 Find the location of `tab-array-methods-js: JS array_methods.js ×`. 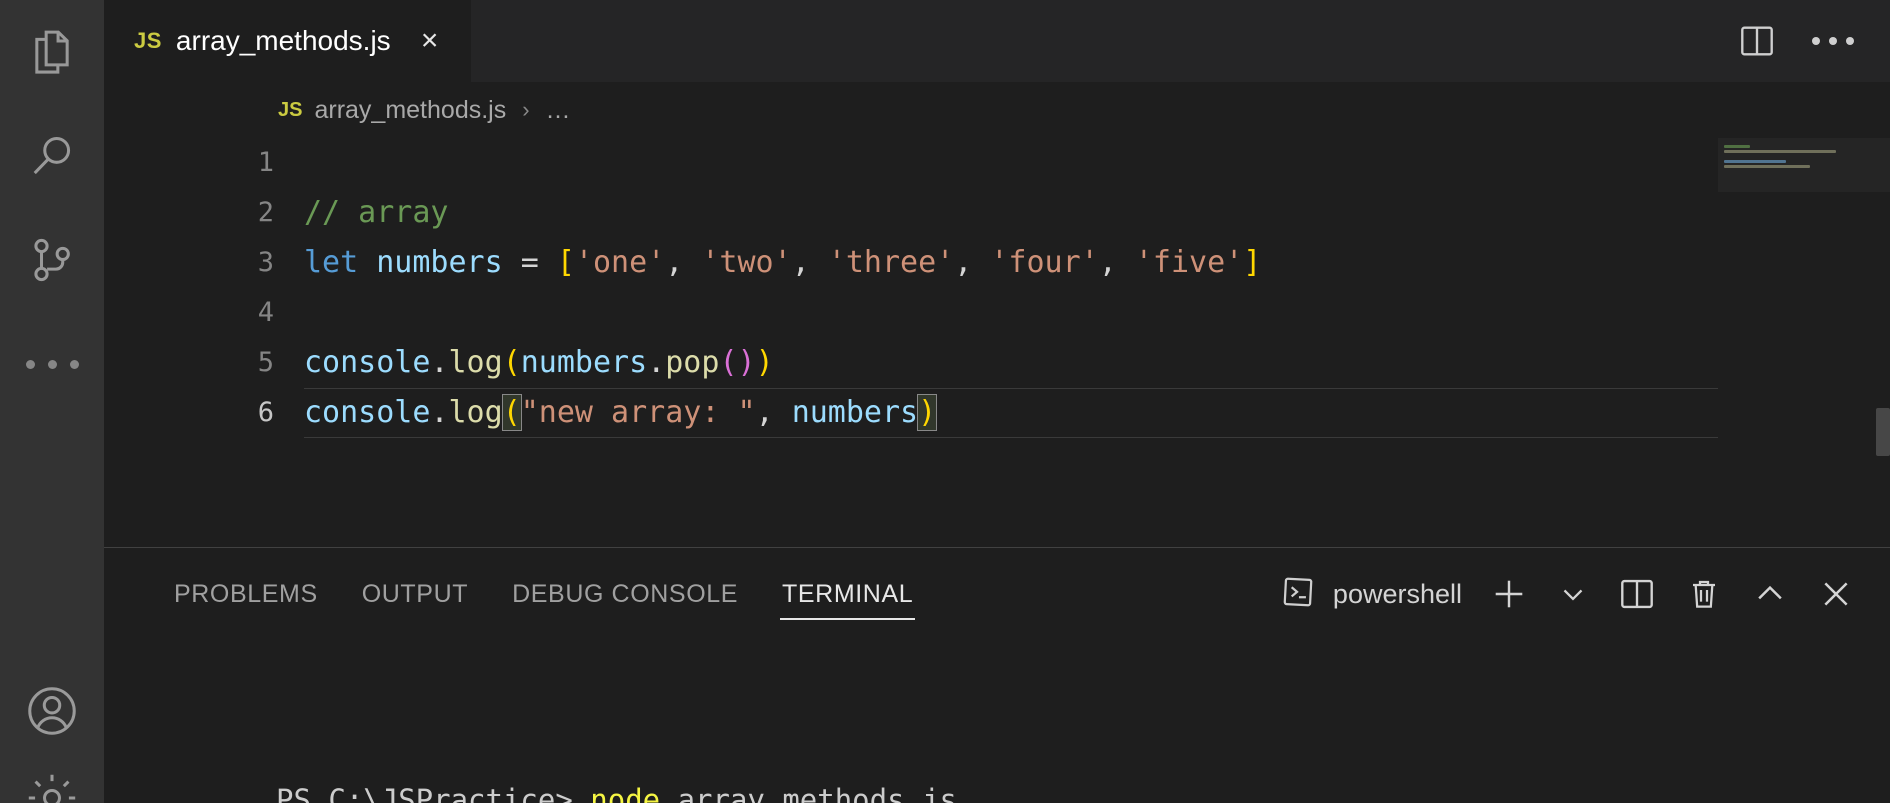

tab-array-methods-js: JS array_methods.js × is located at coordinates (287, 41).